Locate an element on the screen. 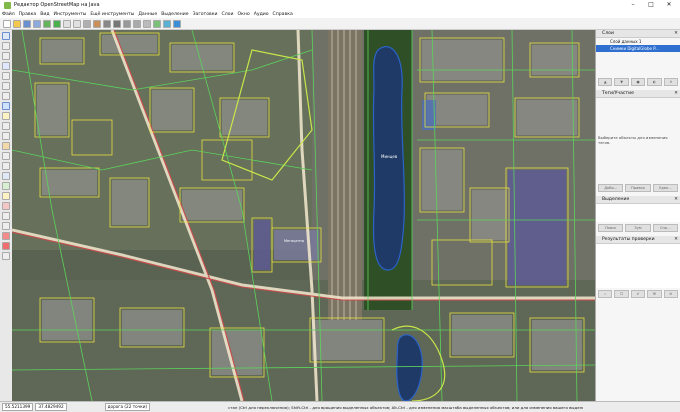  move-up-icon: ▲ is located at coordinates (605, 82).